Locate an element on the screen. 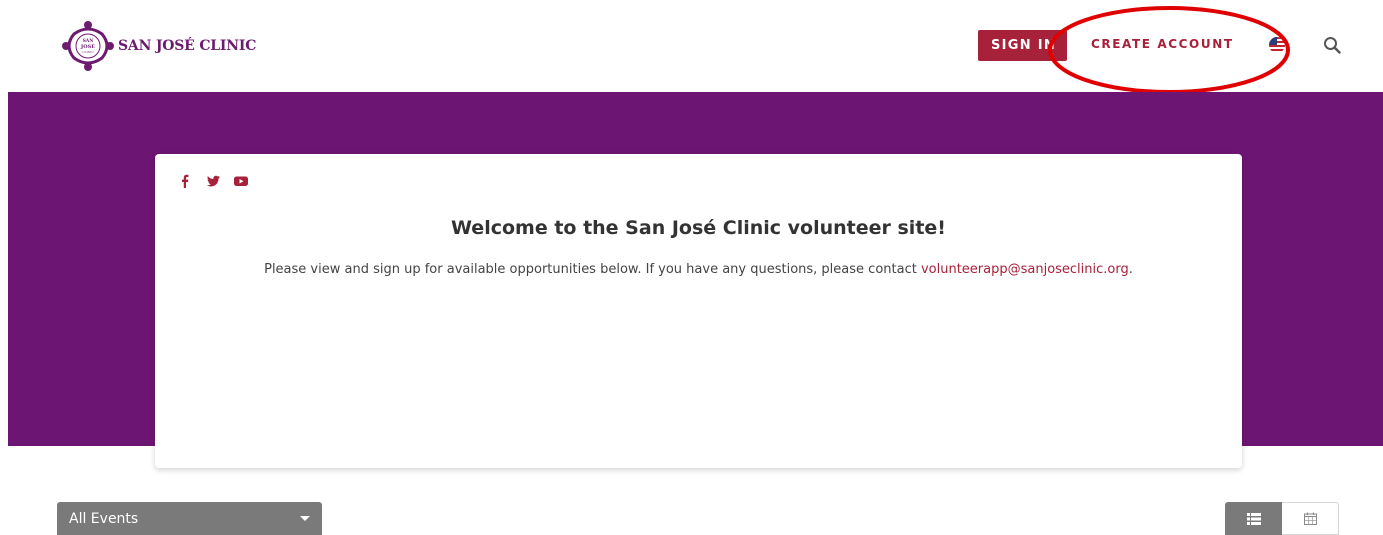 This screenshot has height=535, width=1383. calendar-view-icon is located at coordinates (1310, 518).